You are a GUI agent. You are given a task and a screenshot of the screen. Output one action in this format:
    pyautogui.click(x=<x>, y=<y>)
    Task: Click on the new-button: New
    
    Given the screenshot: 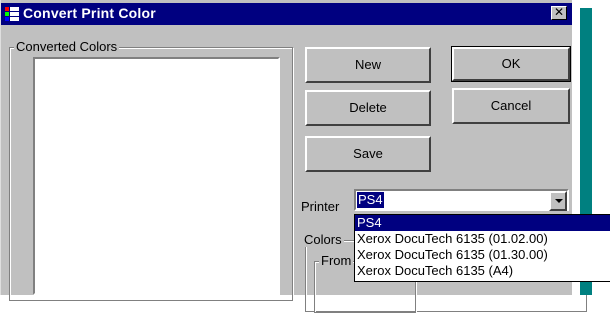 What is the action you would take?
    pyautogui.click(x=368, y=65)
    